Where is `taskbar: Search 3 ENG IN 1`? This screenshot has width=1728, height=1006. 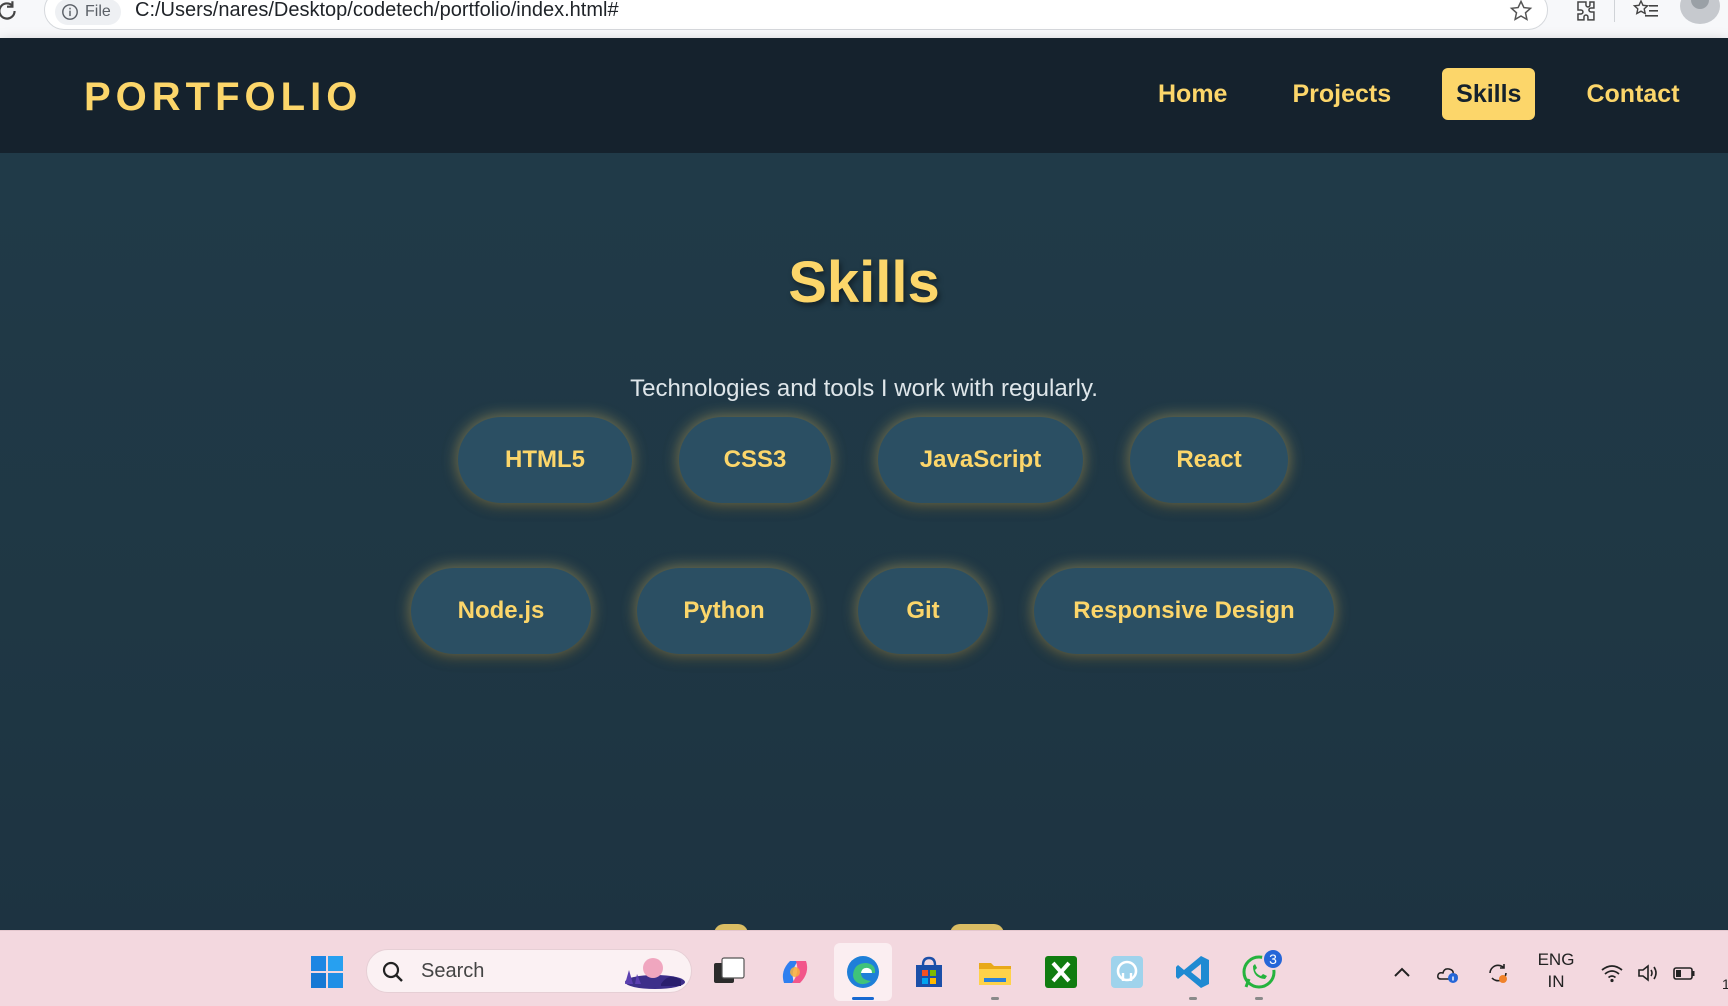
taskbar: Search 3 ENG IN 1 is located at coordinates (864, 968).